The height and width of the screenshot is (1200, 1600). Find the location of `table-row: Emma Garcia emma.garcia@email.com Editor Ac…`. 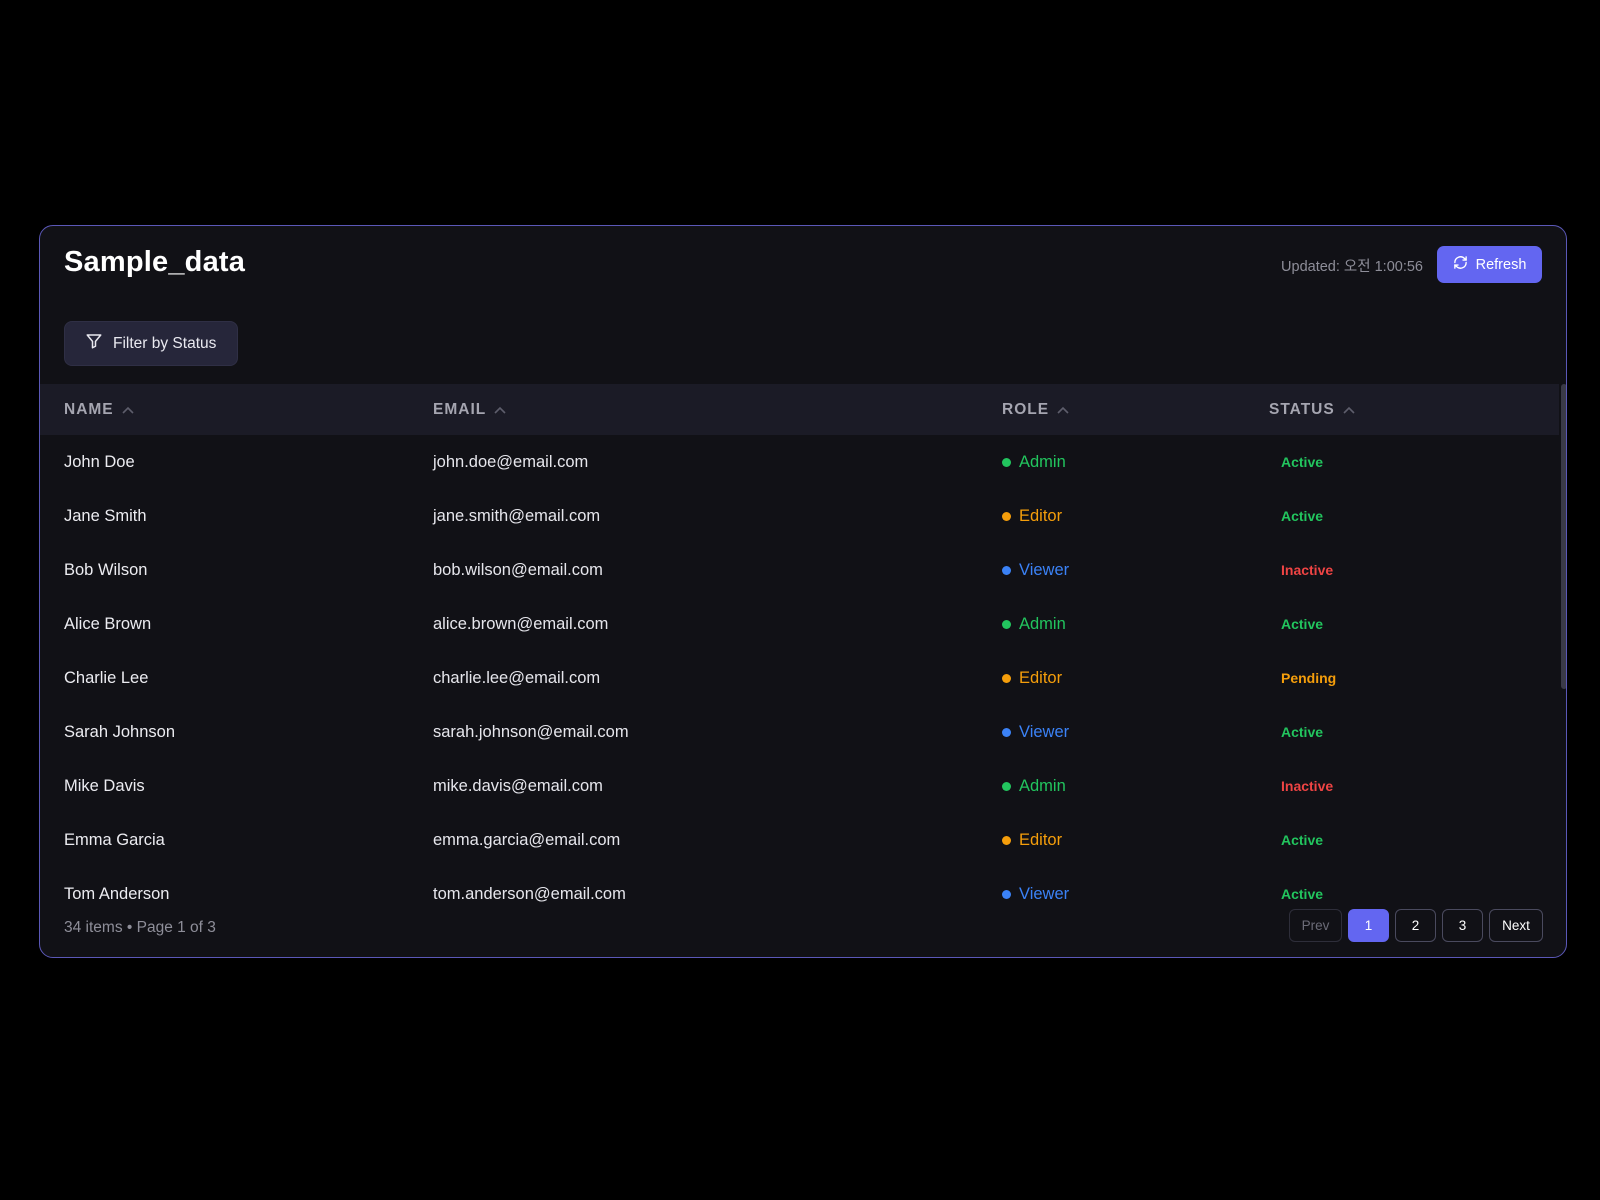

table-row: Emma Garcia emma.garcia@email.com Editor Ac… is located at coordinates (799, 840).